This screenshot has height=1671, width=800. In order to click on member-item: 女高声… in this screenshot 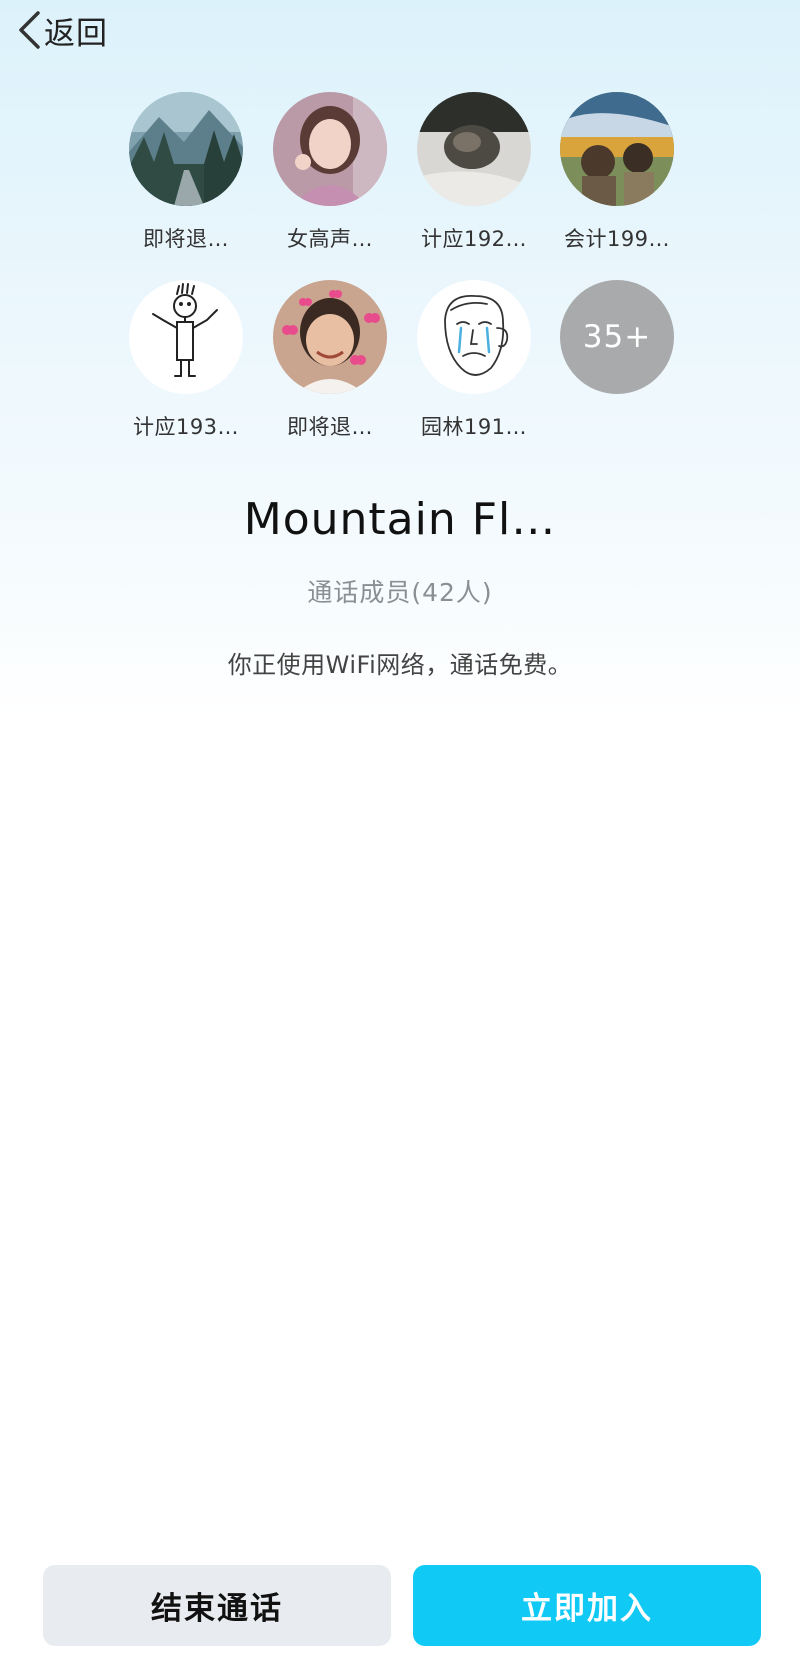, I will do `click(330, 172)`.